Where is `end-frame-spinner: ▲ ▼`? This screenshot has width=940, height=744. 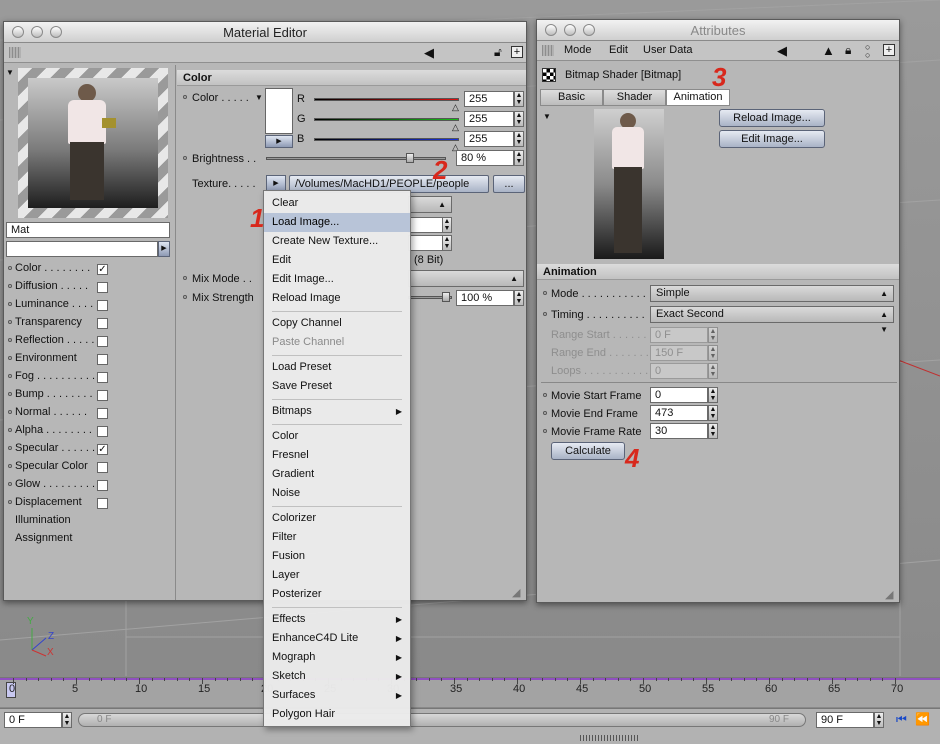
end-frame-spinner: ▲ ▼ is located at coordinates (879, 720).